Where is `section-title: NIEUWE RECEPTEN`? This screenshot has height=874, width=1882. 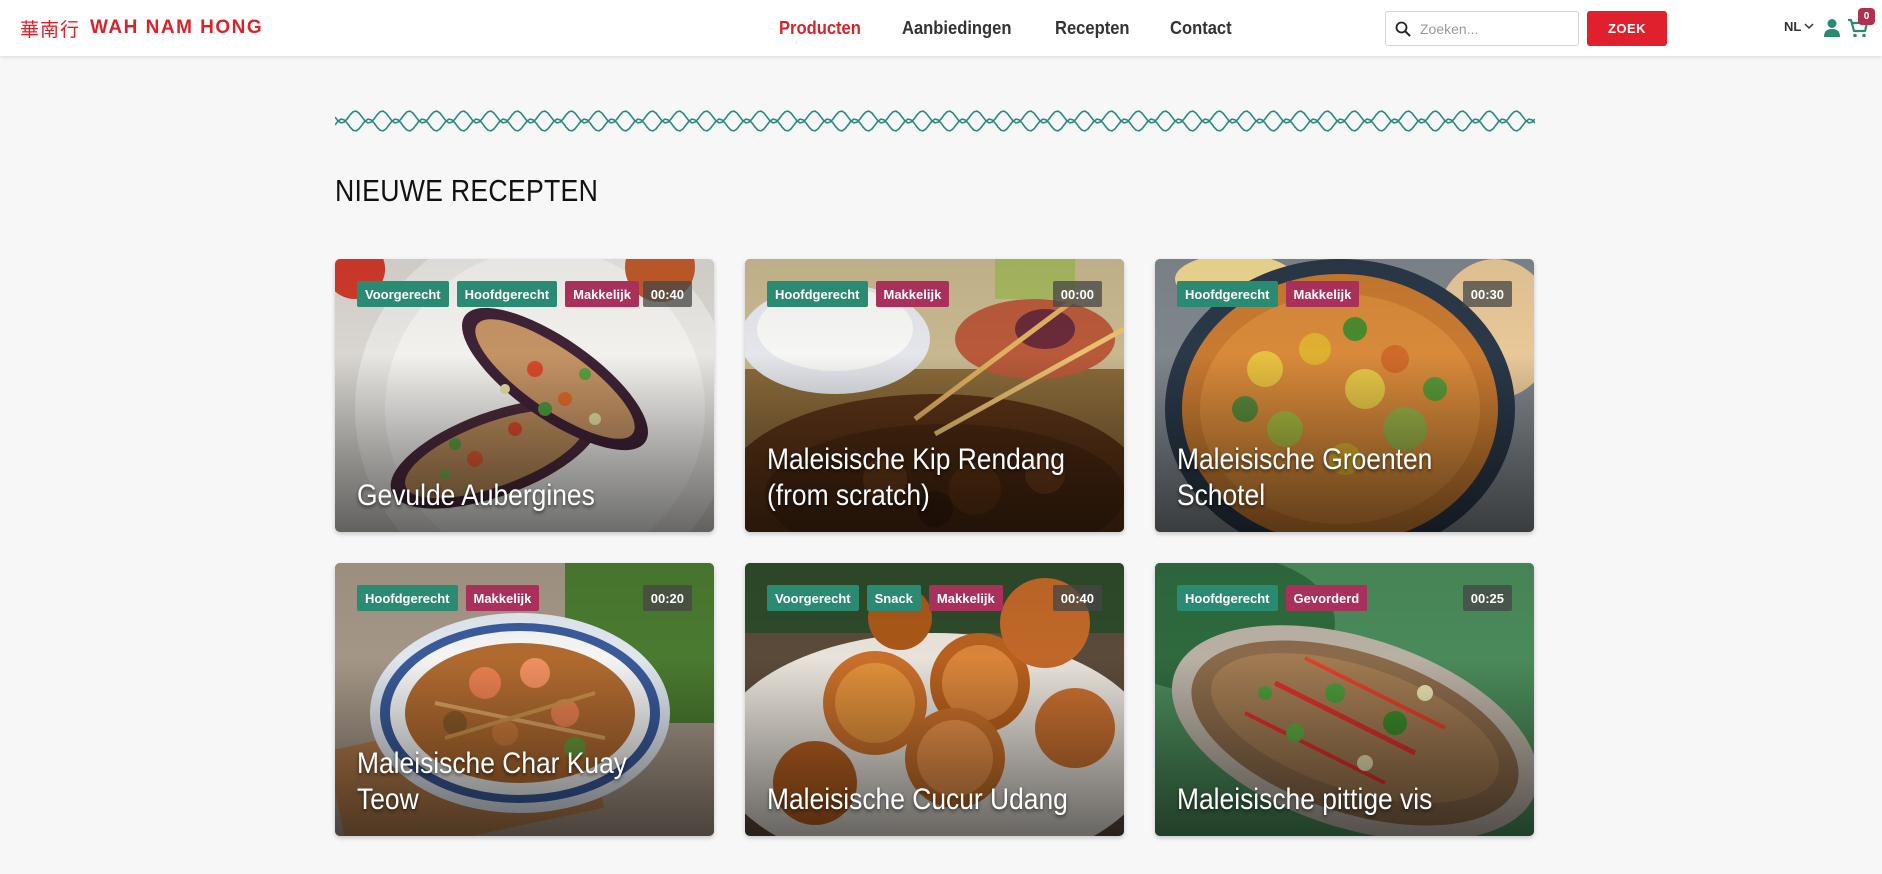 section-title: NIEUWE RECEPTEN is located at coordinates (467, 190).